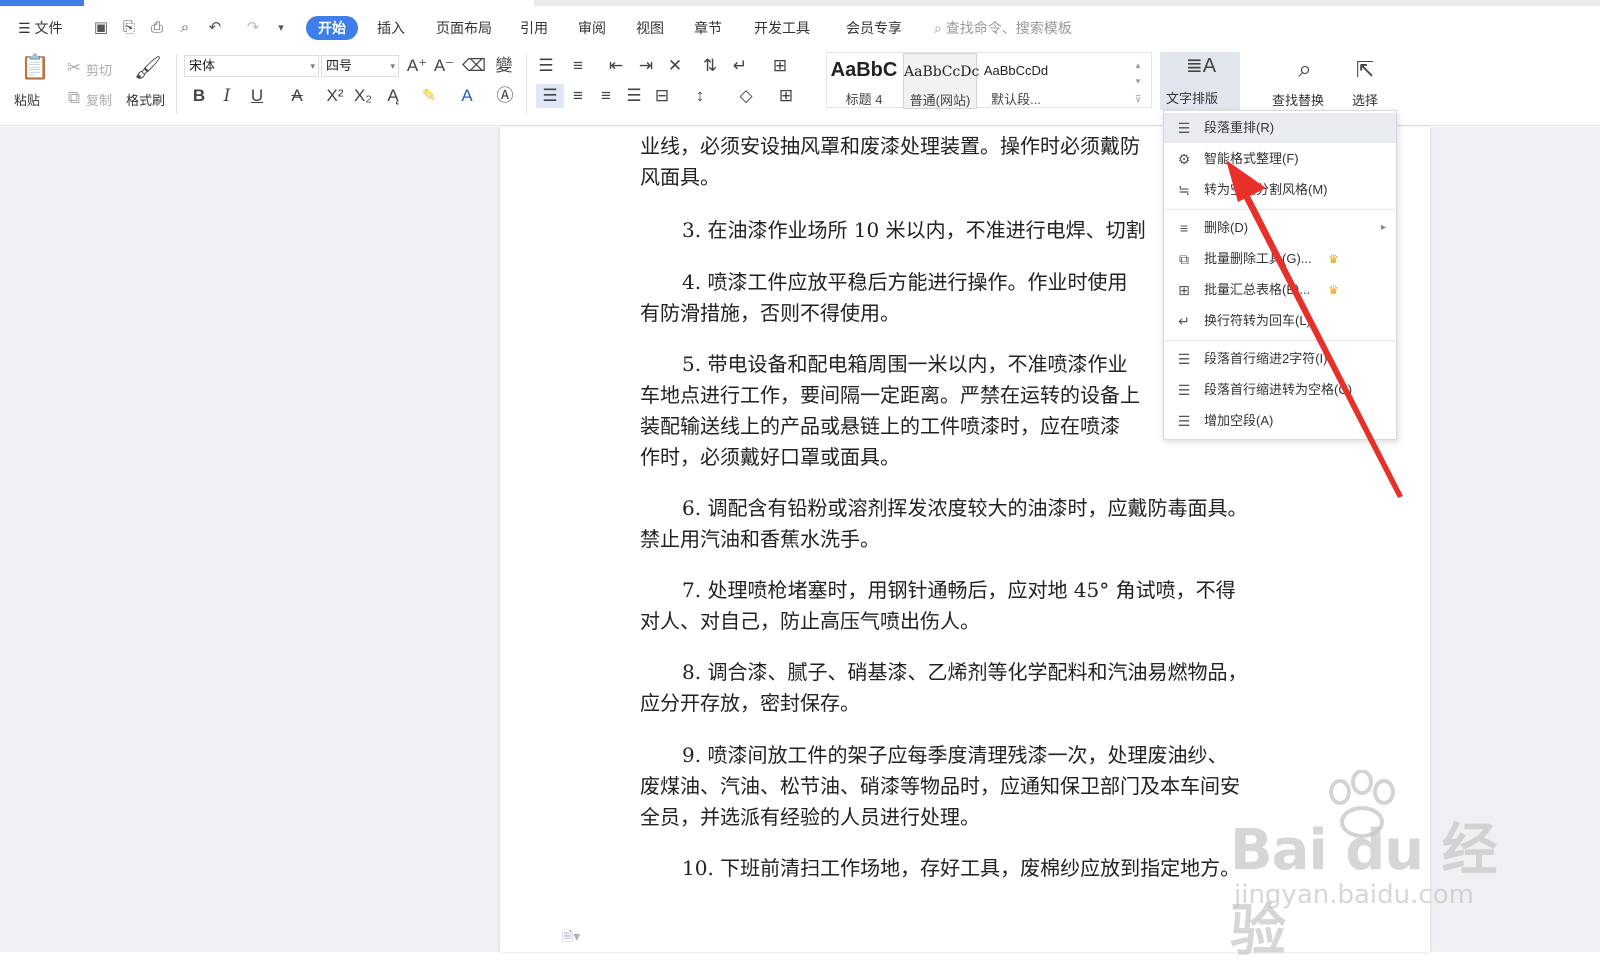 Image resolution: width=1600 pixels, height=967 pixels. I want to click on typeset-label: 文字排版, so click(1192, 98).